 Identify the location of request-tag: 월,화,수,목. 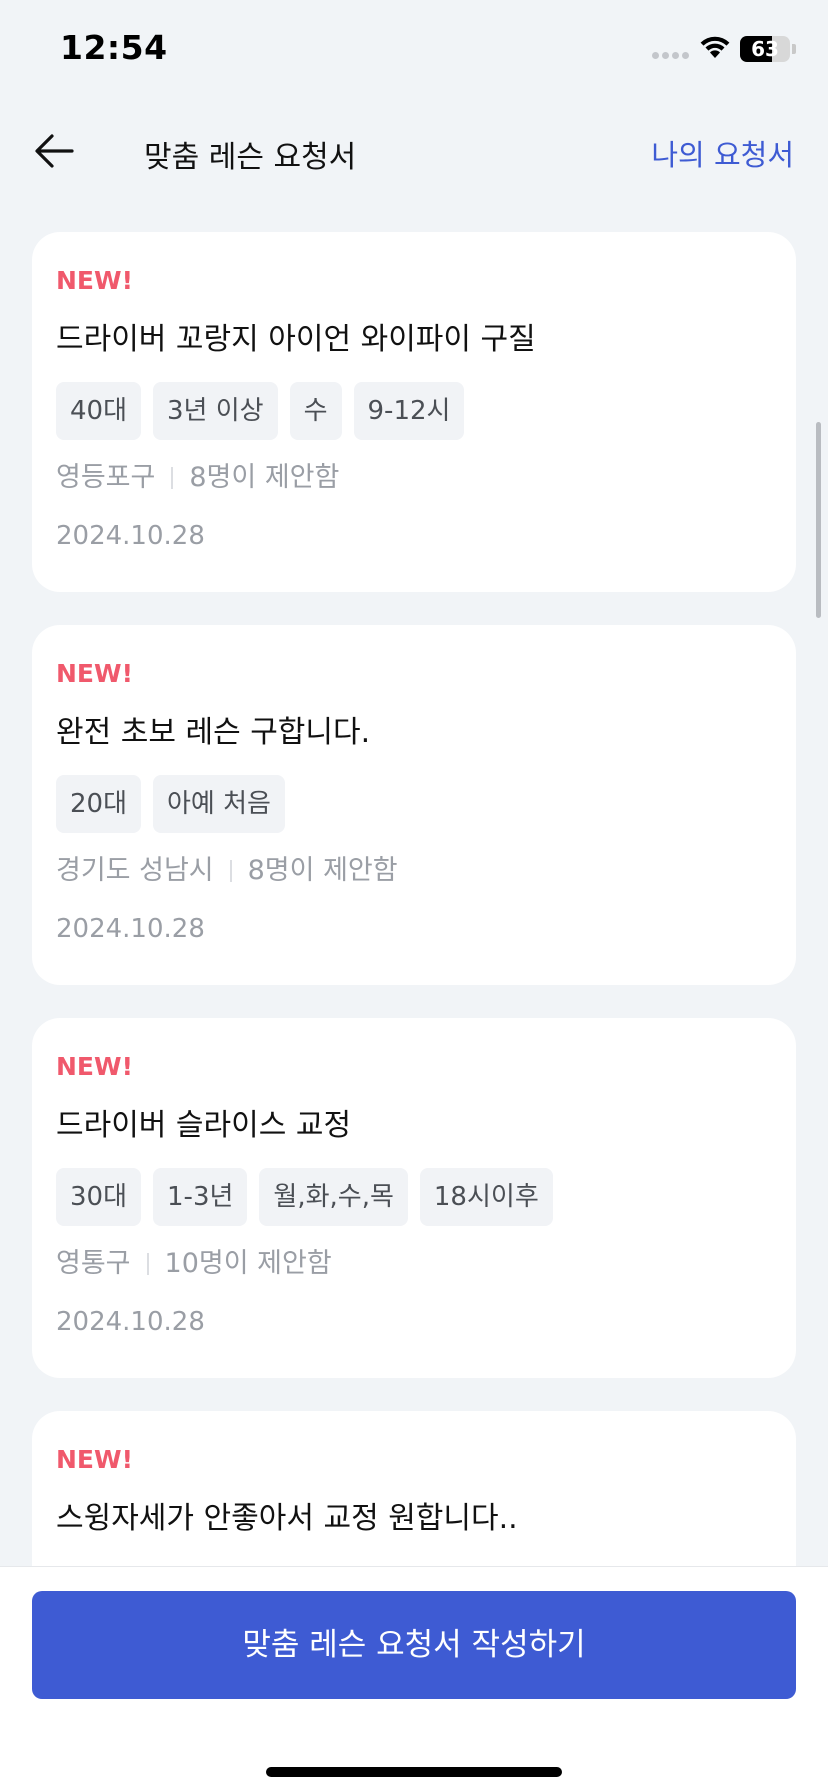
(333, 1197).